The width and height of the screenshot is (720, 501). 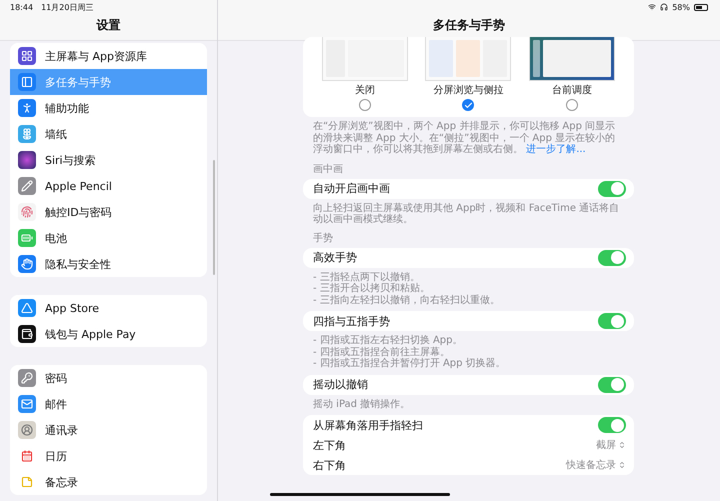 I want to click on sidebar-item-label: 钱包与 Apple Pay, so click(x=90, y=334).